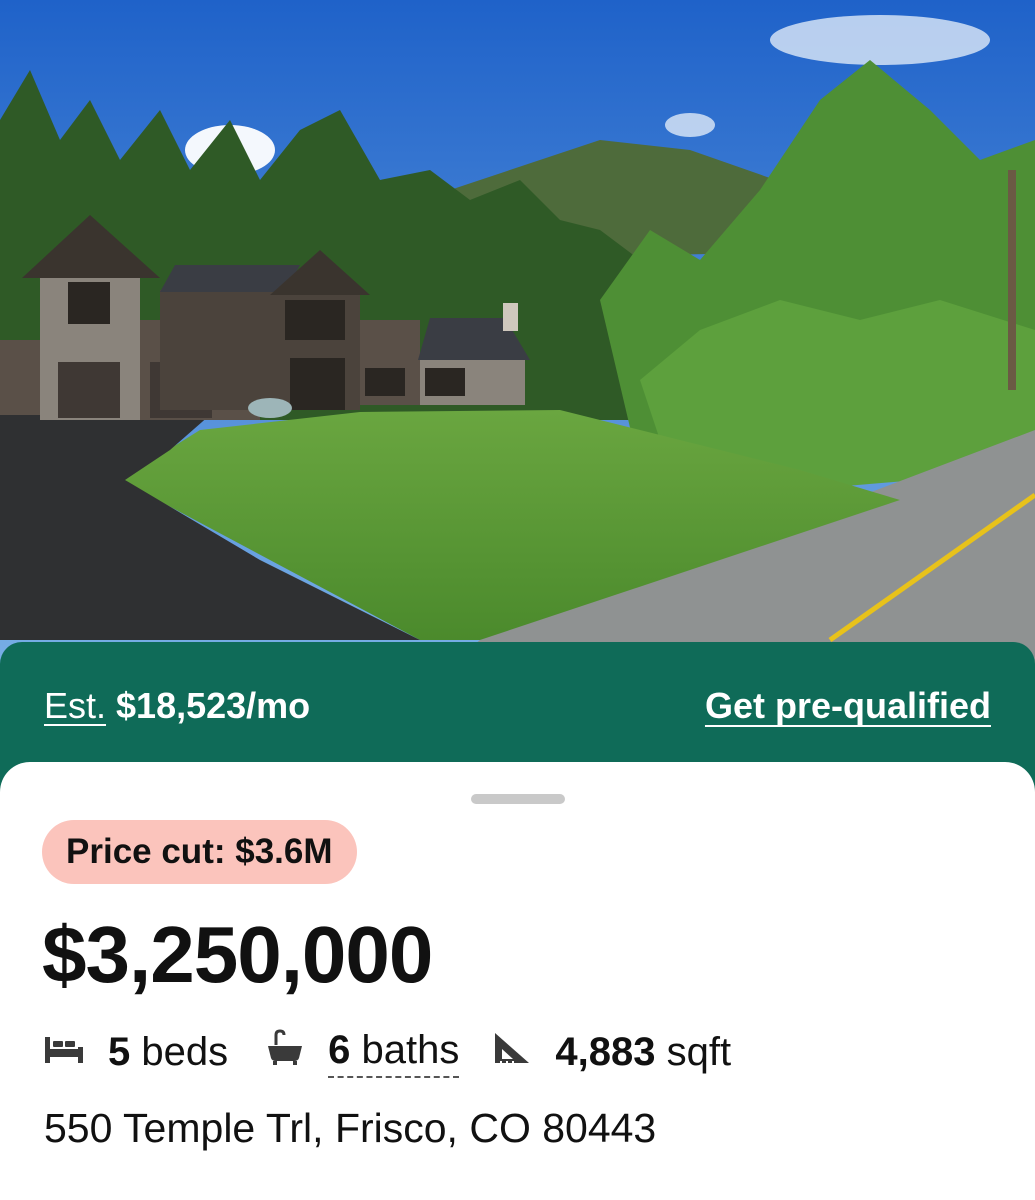 The width and height of the screenshot is (1035, 1200). What do you see at coordinates (185, 1052) in the screenshot?
I see `beds-label: beds` at bounding box center [185, 1052].